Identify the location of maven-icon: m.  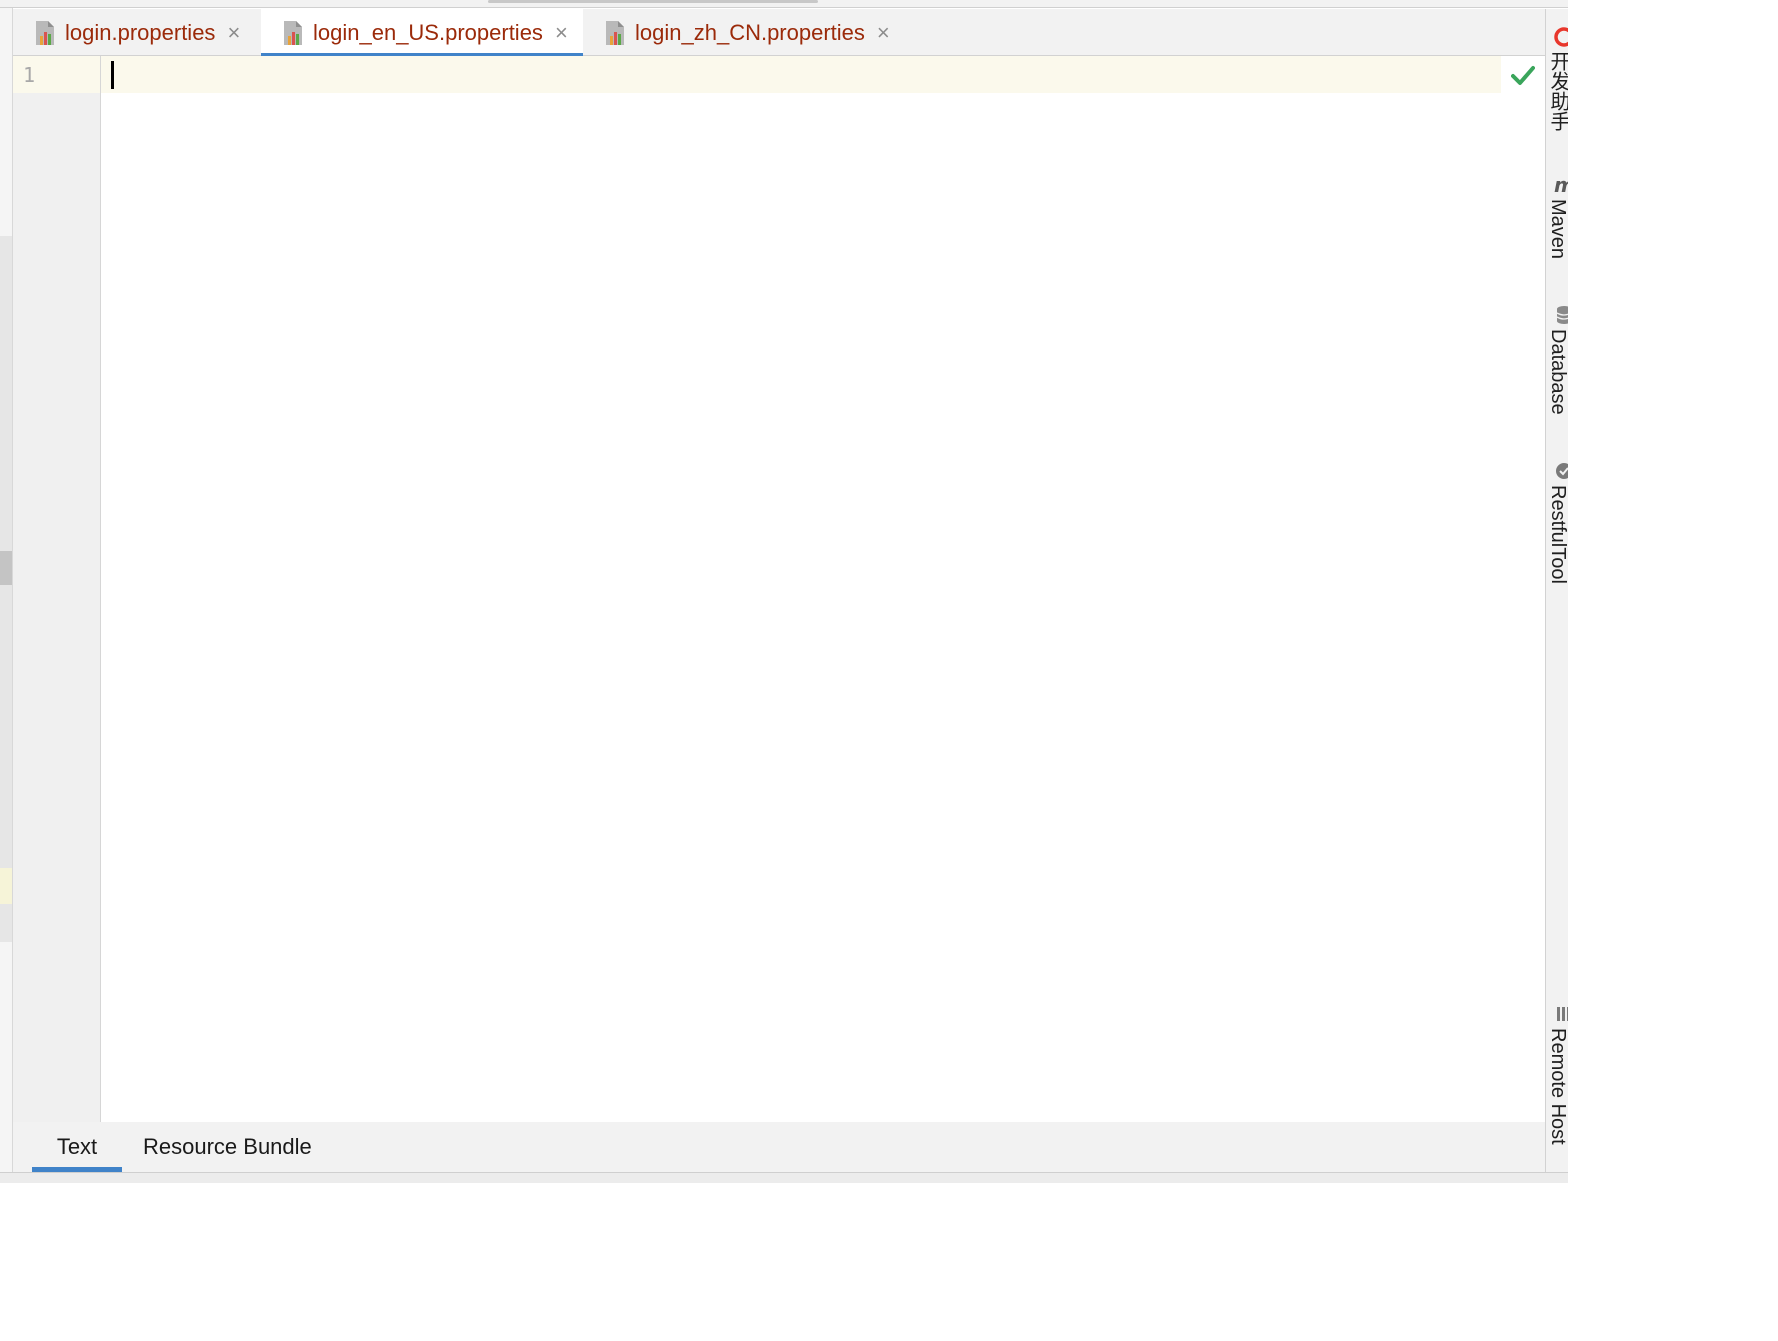
(1561, 185).